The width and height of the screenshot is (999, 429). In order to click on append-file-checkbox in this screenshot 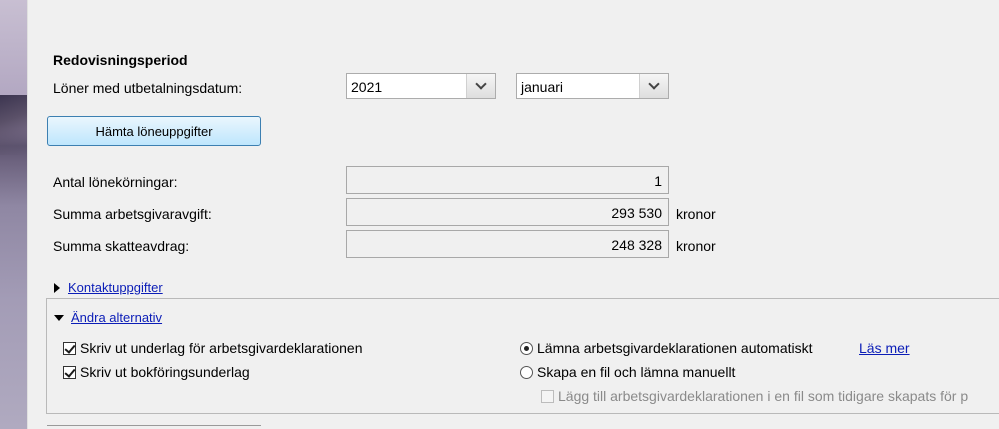, I will do `click(547, 396)`.